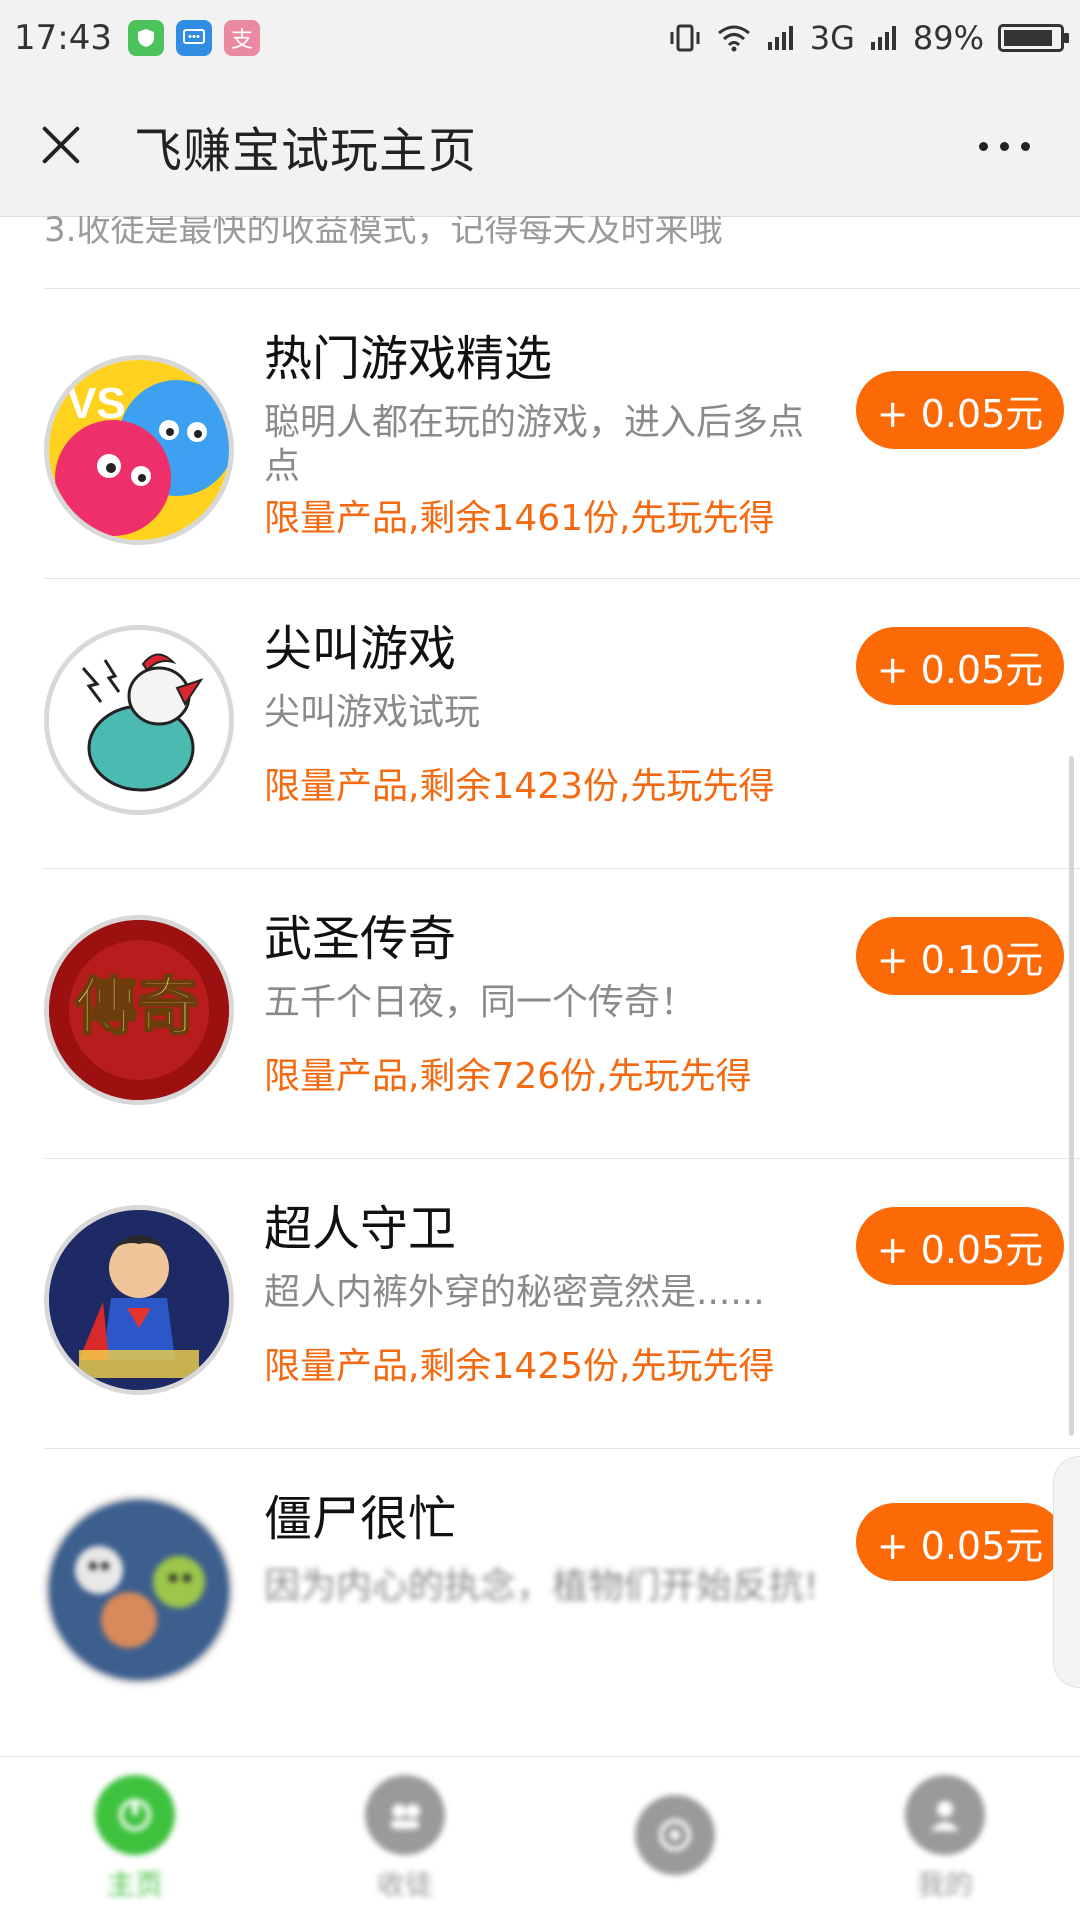  What do you see at coordinates (519, 518) in the screenshot?
I see `game-stock: 限量产品,剩余1461份,先玩先得` at bounding box center [519, 518].